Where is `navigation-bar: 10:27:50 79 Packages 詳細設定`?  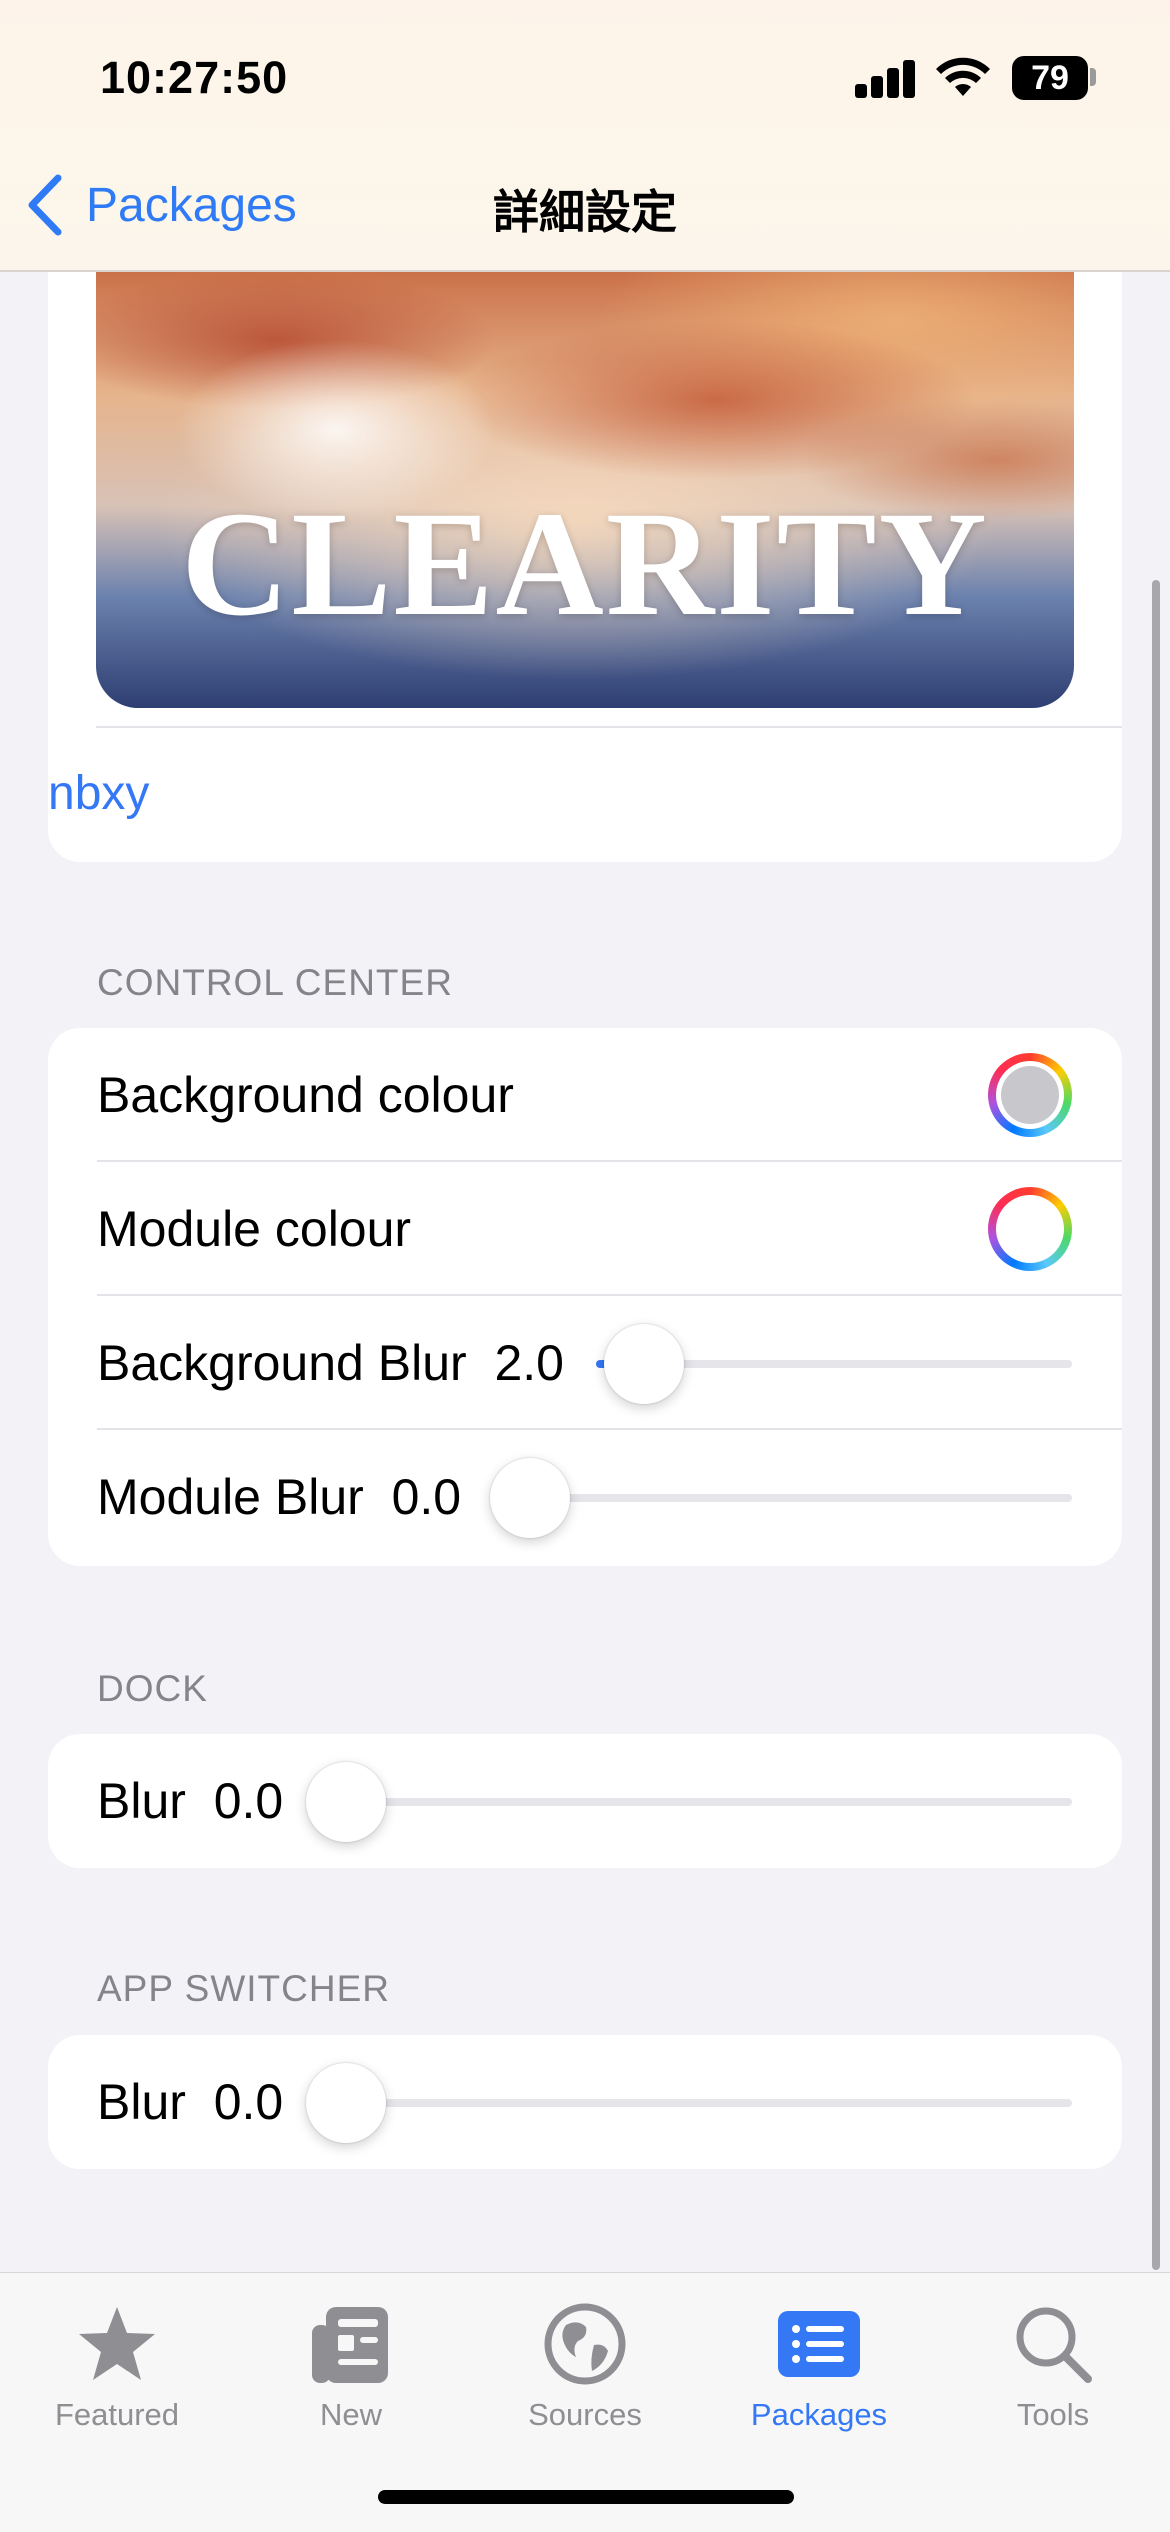 navigation-bar: 10:27:50 79 Packages 詳細設定 is located at coordinates (585, 136).